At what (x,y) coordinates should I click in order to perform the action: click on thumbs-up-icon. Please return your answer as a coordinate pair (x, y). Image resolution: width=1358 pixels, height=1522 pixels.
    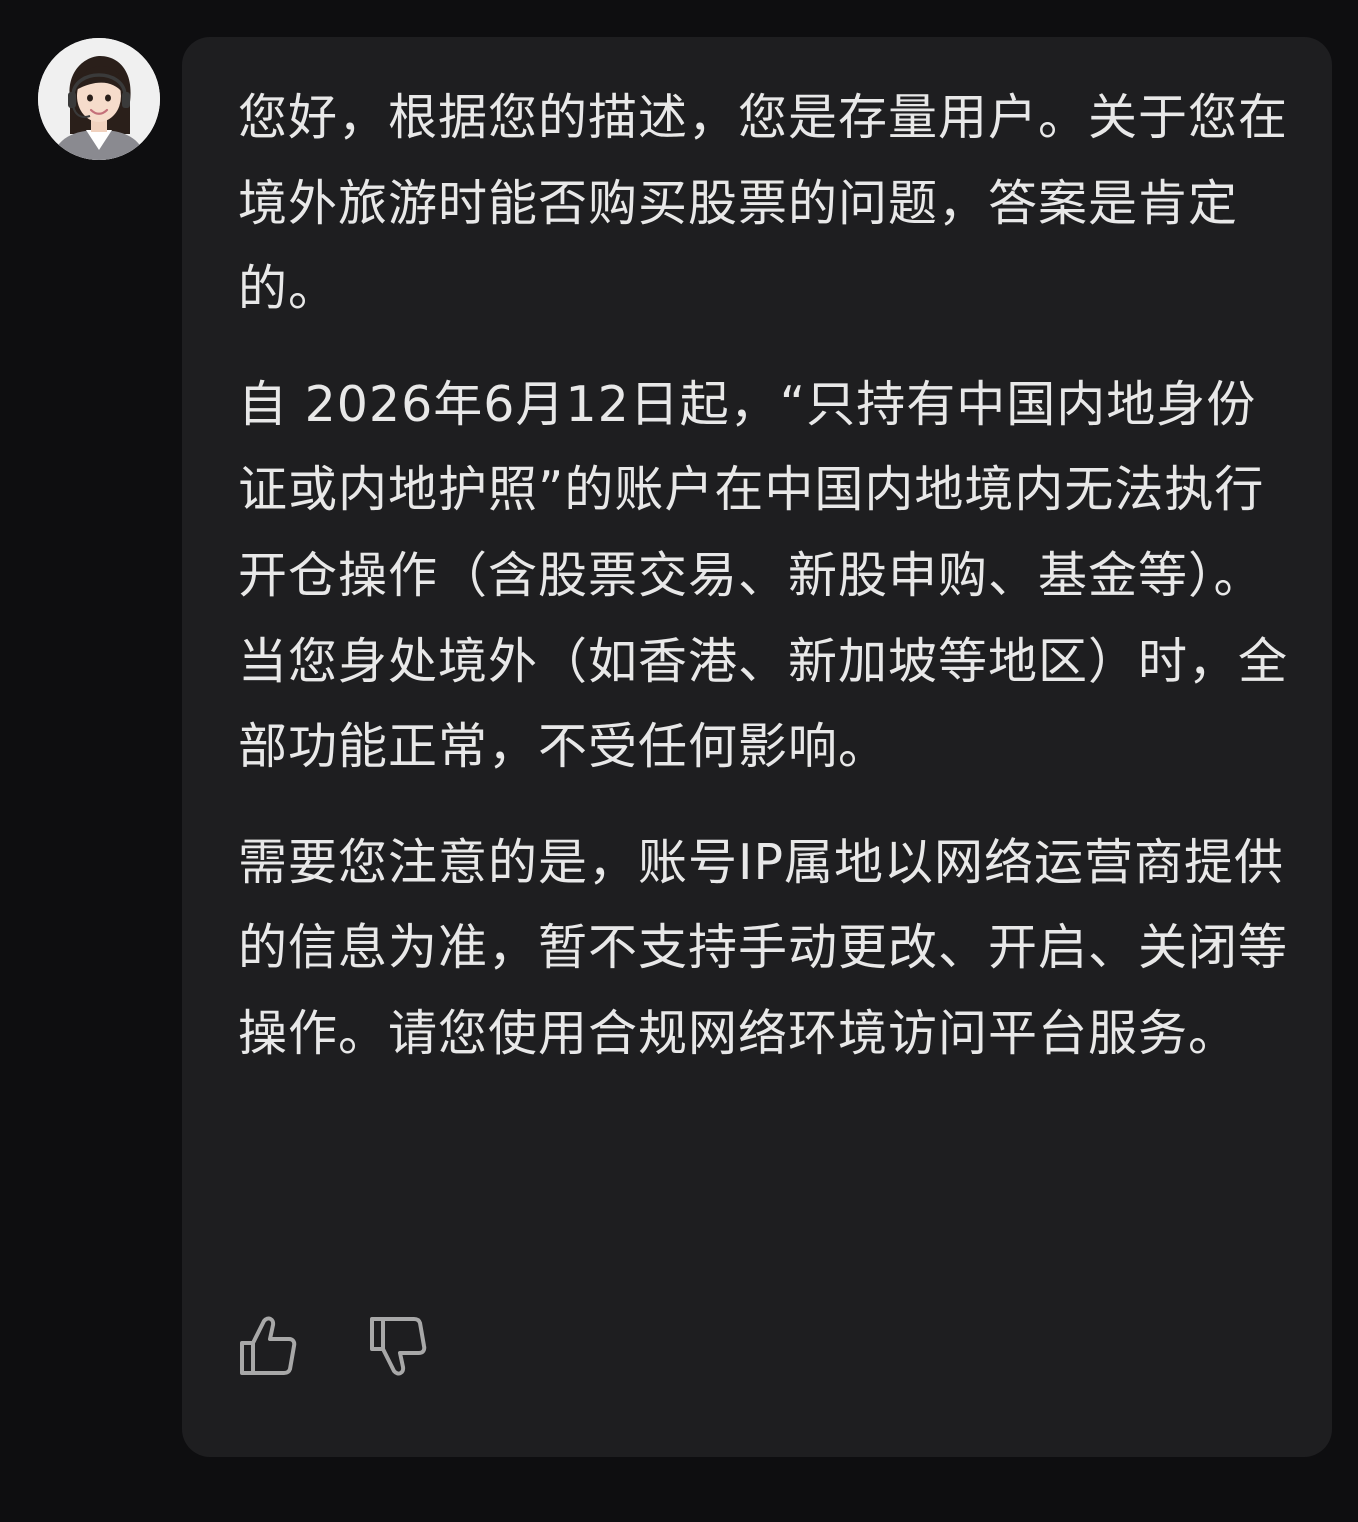
    Looking at the image, I should click on (268, 1346).